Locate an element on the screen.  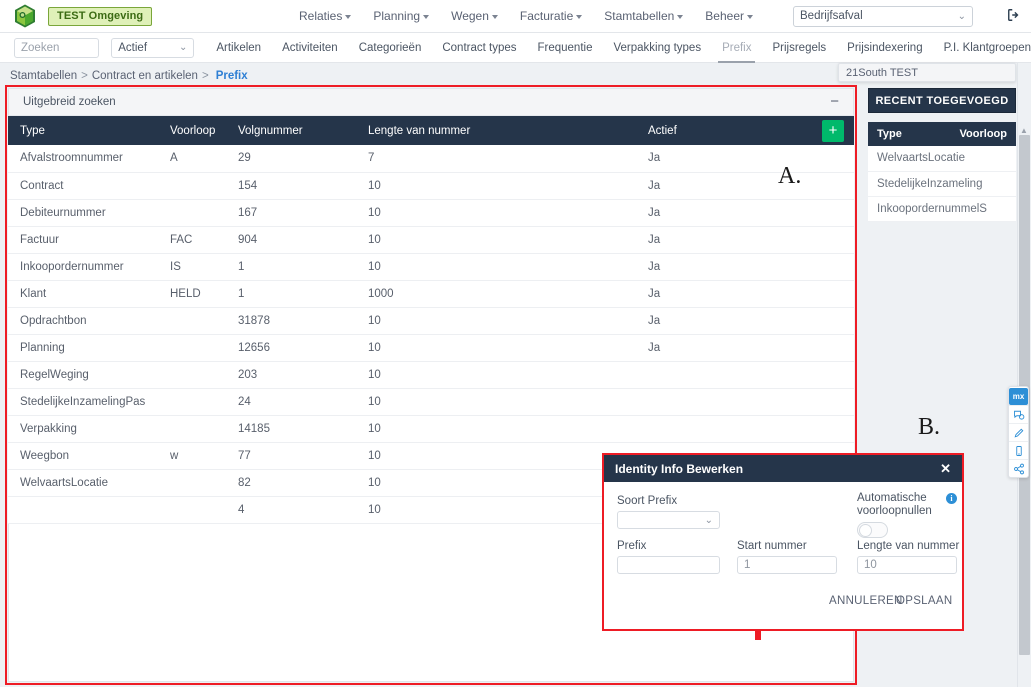
table-row: Verpakking 14185 10 is located at coordinates (431, 429).